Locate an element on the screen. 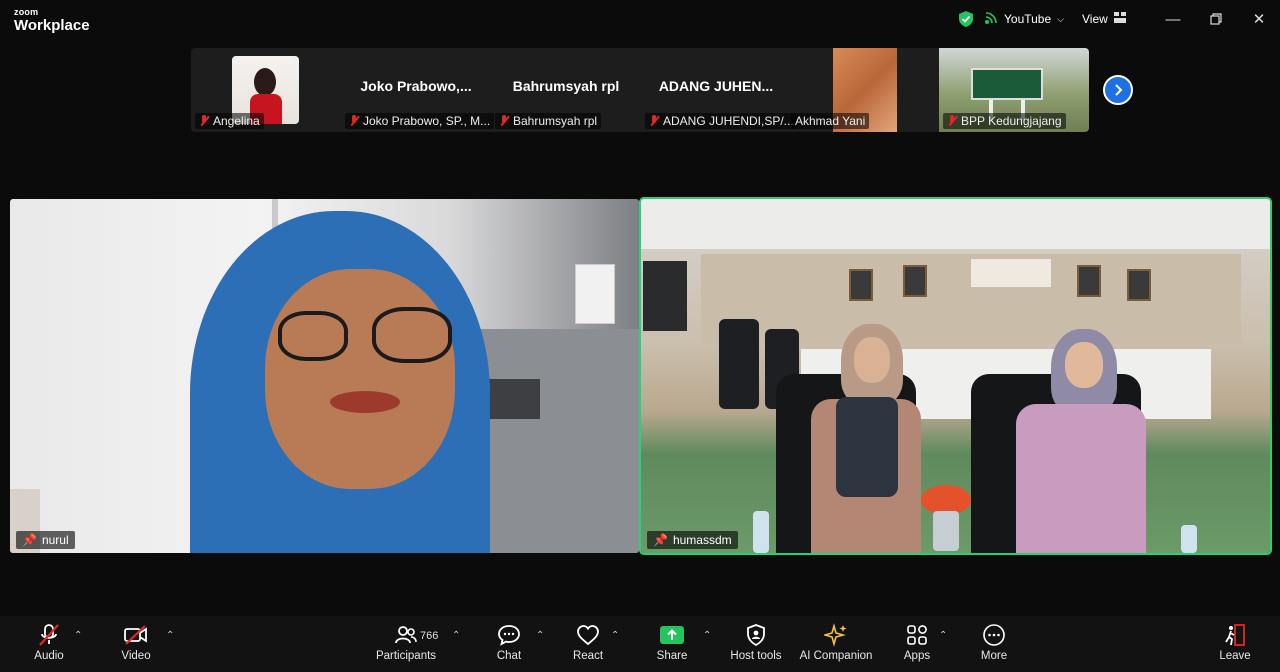 Image resolution: width=1280 pixels, height=672 pixels. youtube-stream-indicator: YouTube ⌵ is located at coordinates (1024, 19).